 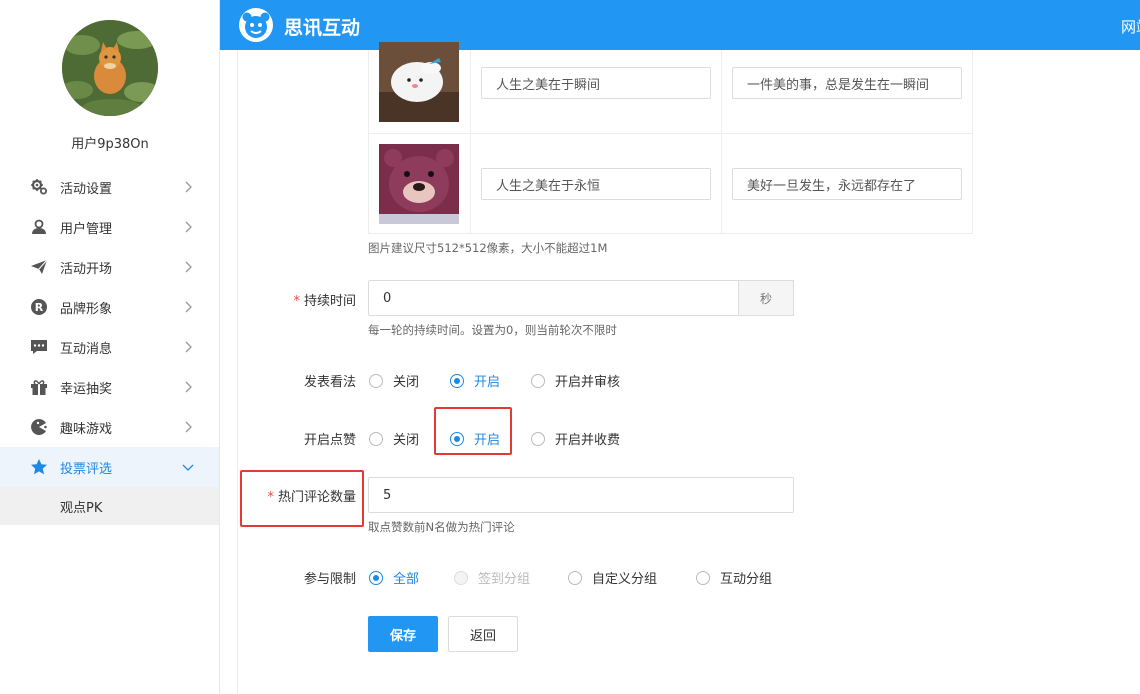 I want to click on sidebar-item-label: 活动设置, so click(x=86, y=189).